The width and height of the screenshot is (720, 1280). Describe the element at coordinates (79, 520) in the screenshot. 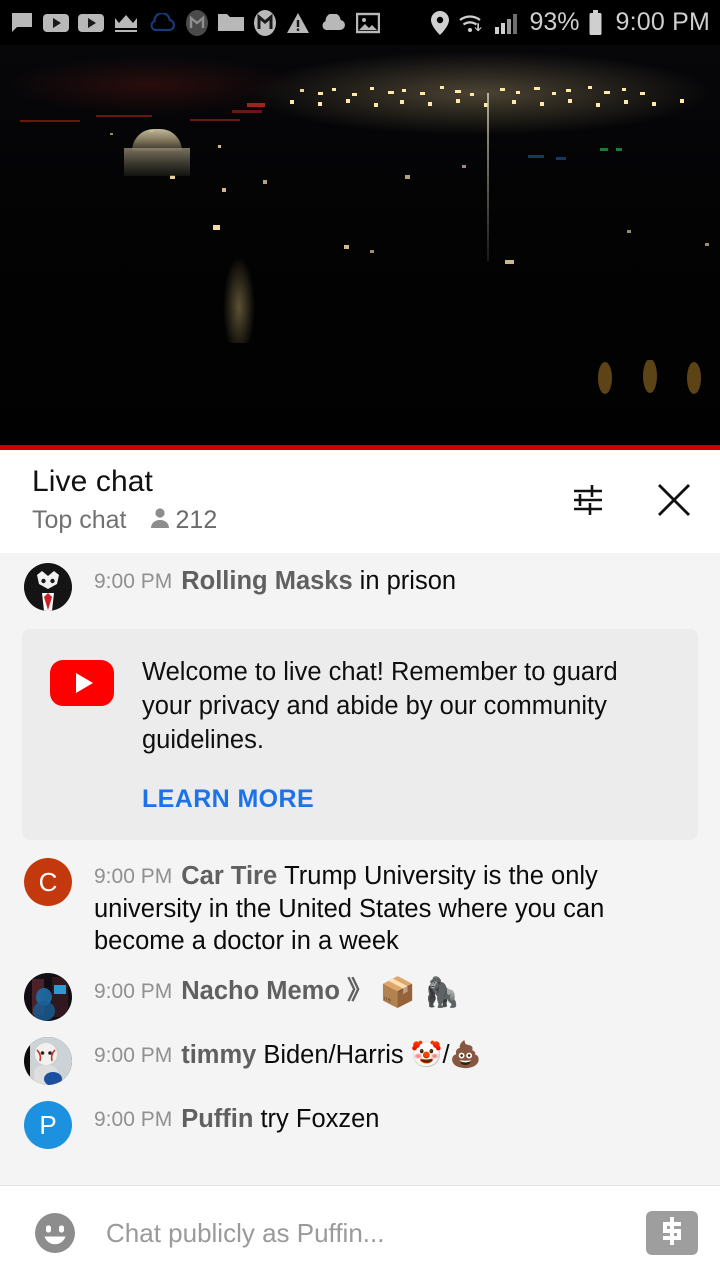

I see `chat-mode-selector: Top chat` at that location.